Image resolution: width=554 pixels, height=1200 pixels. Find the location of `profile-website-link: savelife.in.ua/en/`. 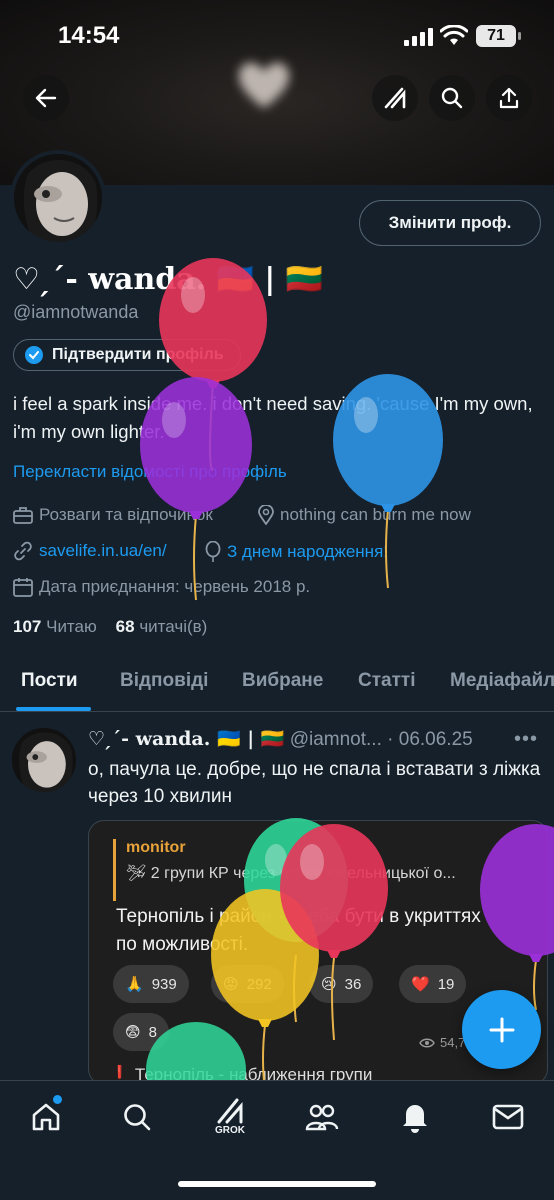

profile-website-link: savelife.in.ua/en/ is located at coordinates (90, 551).